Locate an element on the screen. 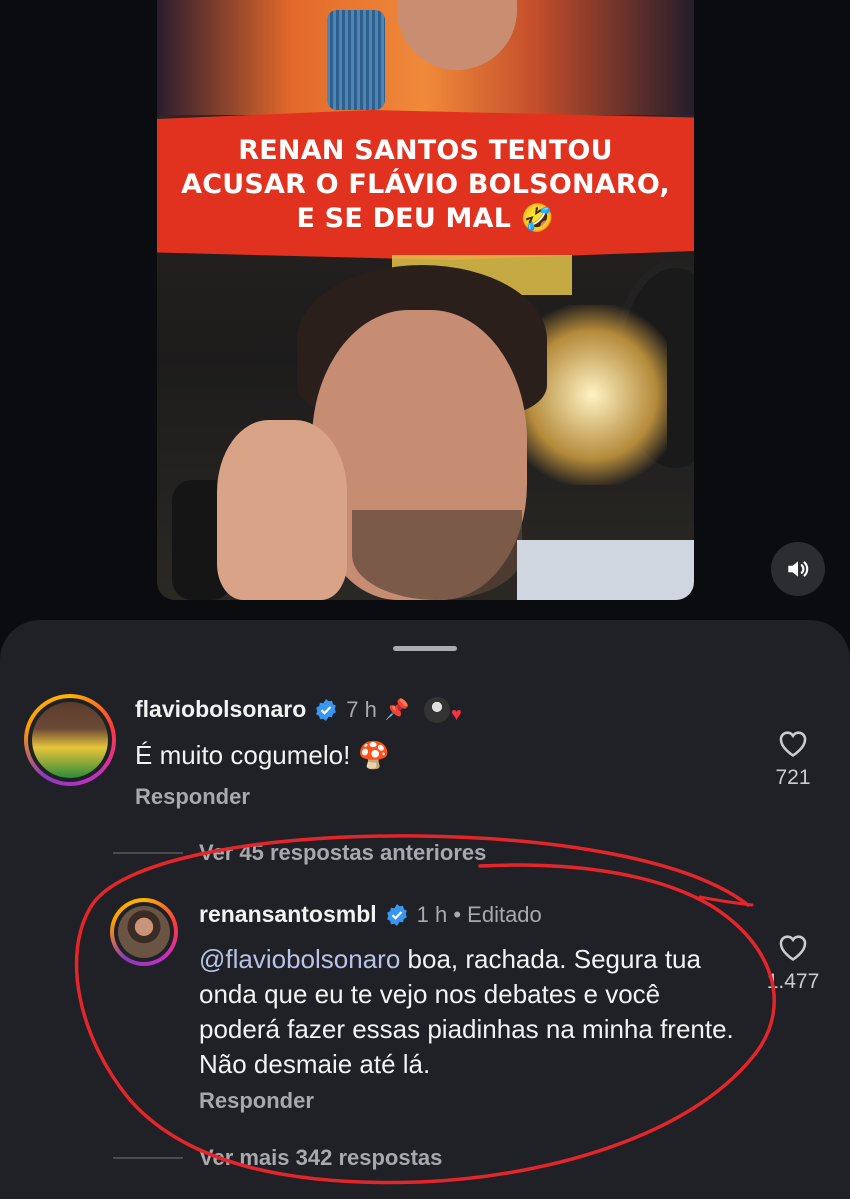  comment-text: É muito cogumelo! 🍄 is located at coordinates (262, 755).